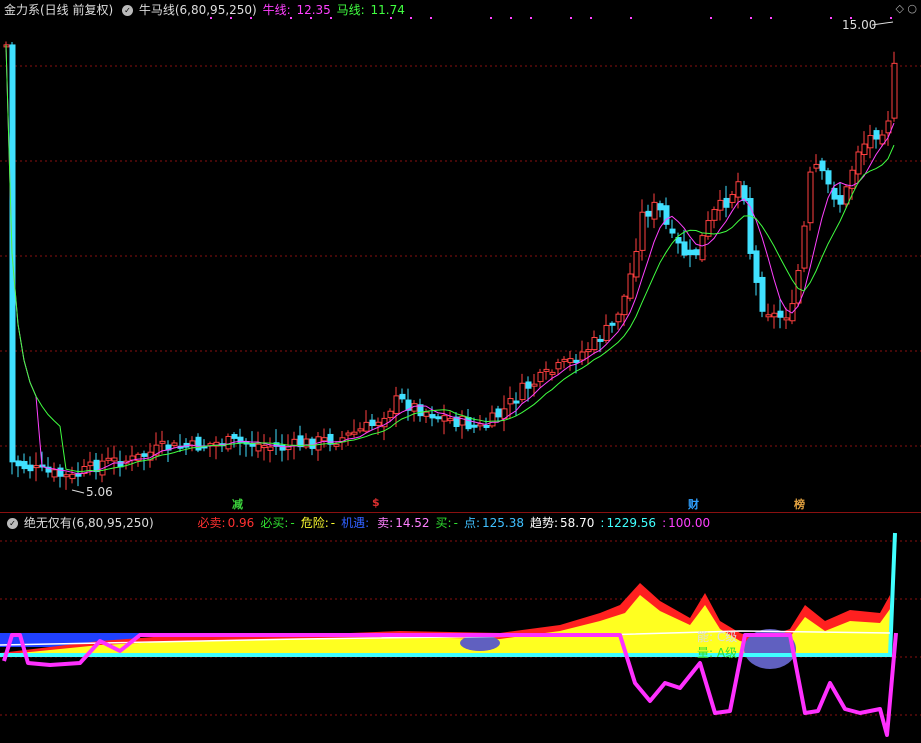 The height and width of the screenshot is (743, 921). I want to click on marker-finance: 财, so click(693, 504).